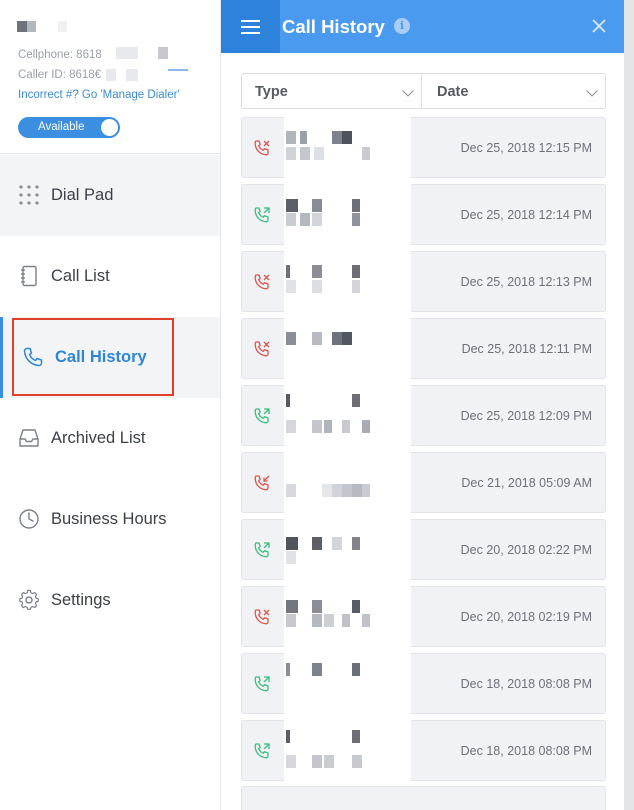  Describe the element at coordinates (453, 92) in the screenshot. I see `date-filter-label: Date` at that location.